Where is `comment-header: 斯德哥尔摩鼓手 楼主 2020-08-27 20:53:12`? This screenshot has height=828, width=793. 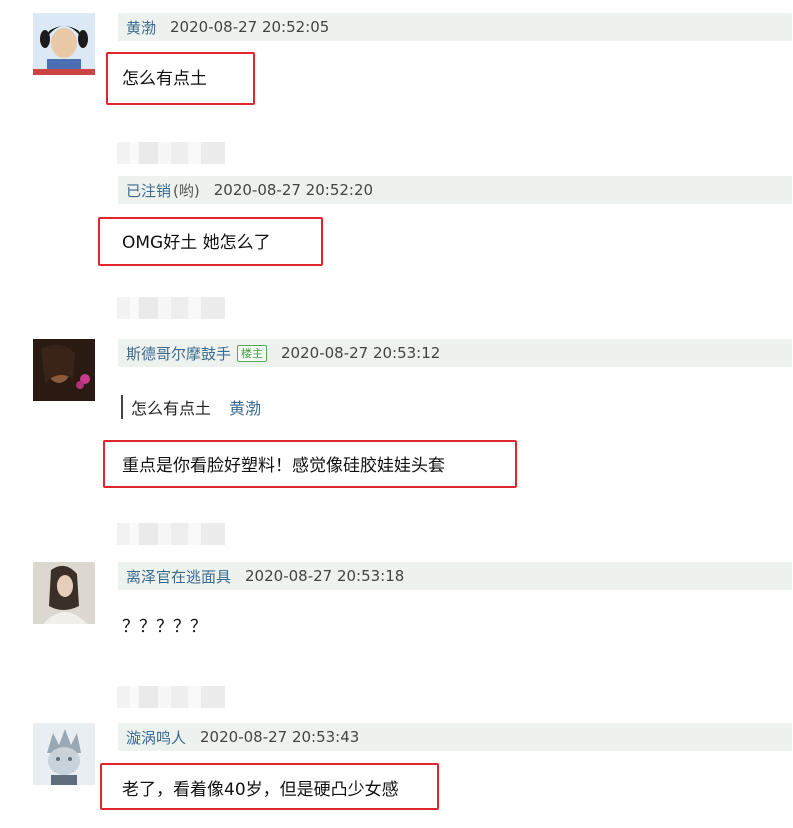
comment-header: 斯德哥尔摩鼓手 楼主 2020-08-27 20:53:12 is located at coordinates (455, 353).